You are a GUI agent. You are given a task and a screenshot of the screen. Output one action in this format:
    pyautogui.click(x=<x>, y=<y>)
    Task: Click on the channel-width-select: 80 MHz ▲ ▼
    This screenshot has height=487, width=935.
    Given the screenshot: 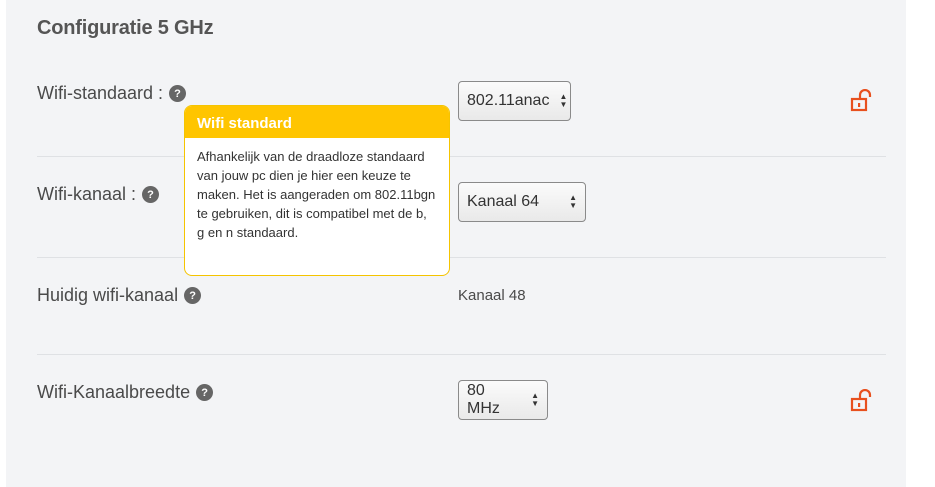 What is the action you would take?
    pyautogui.click(x=503, y=400)
    